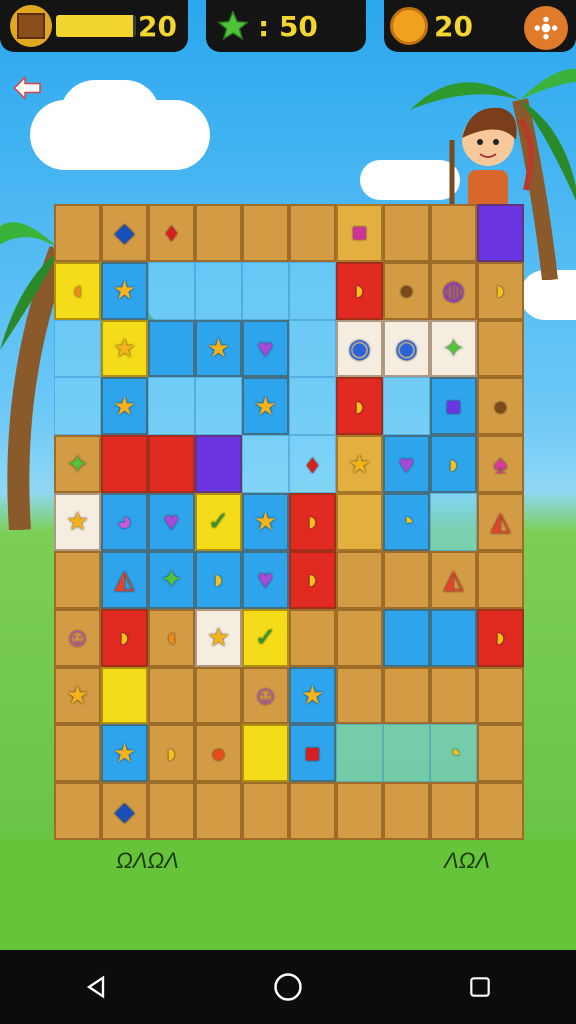 This screenshot has width=576, height=1024. I want to click on board-tile: ◕, so click(124, 522).